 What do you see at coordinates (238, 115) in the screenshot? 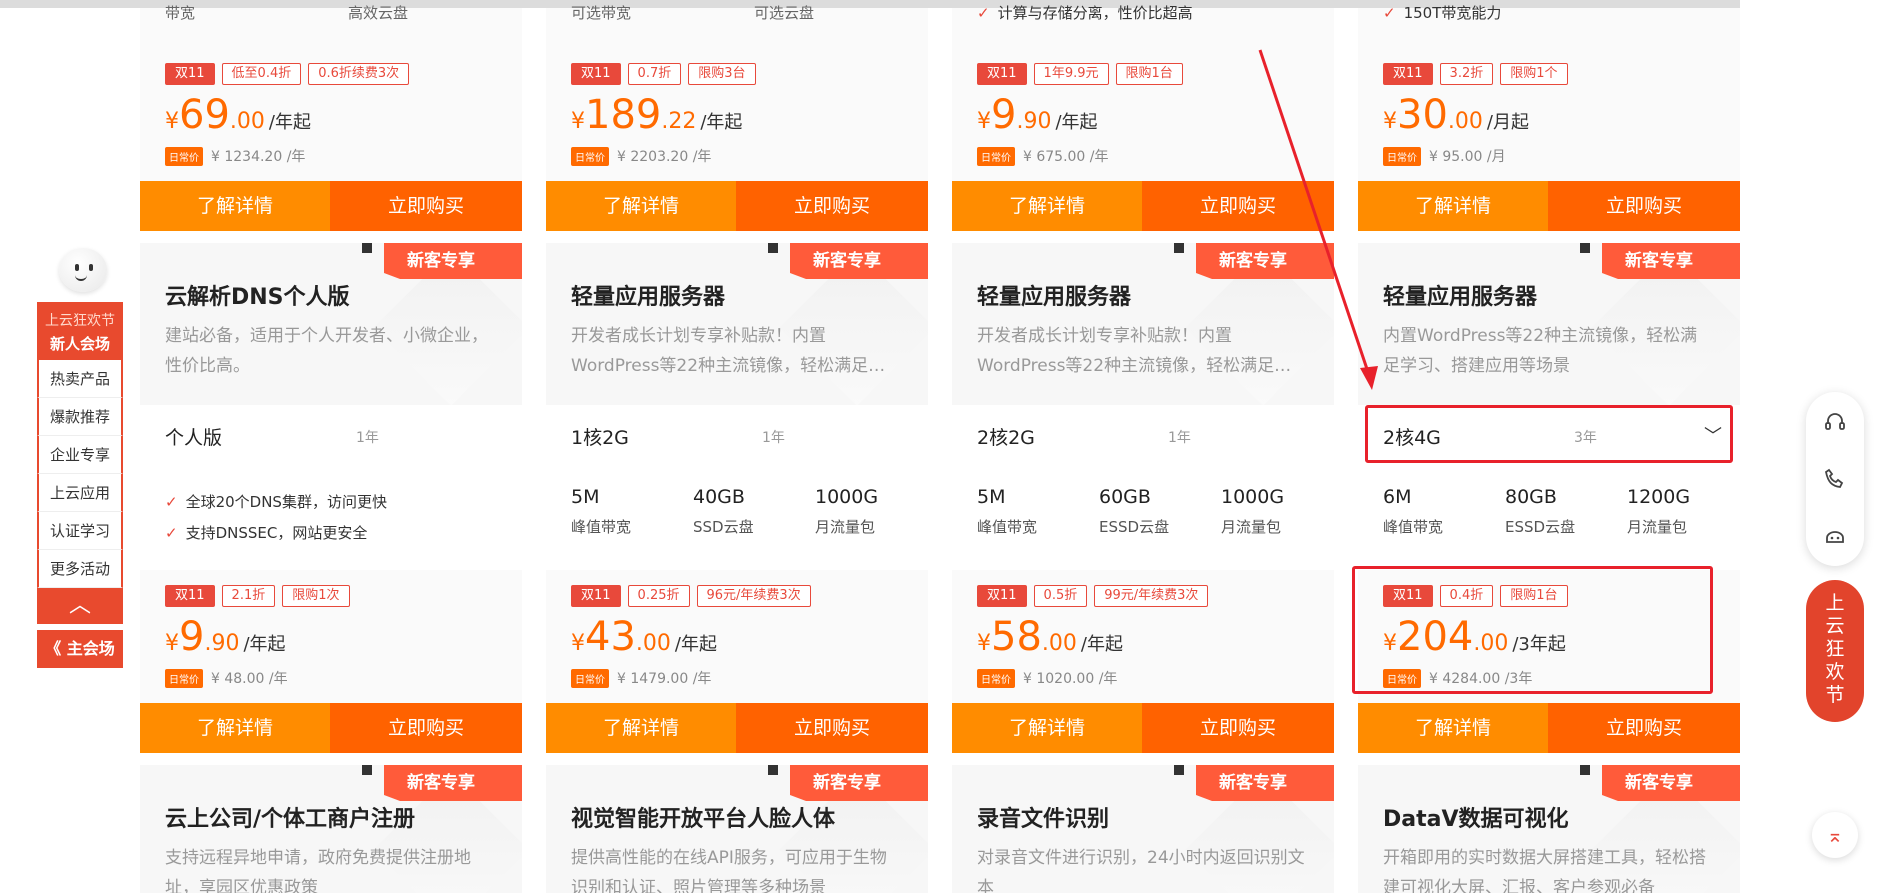
I see `price: ¥69.00/年起` at bounding box center [238, 115].